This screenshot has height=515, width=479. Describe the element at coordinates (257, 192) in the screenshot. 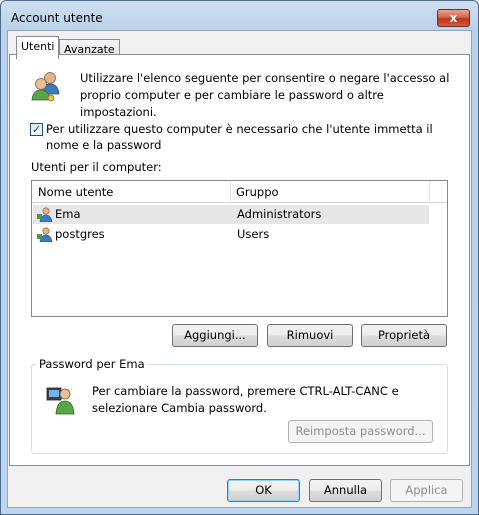

I see `column-header-group: Gruppo` at that location.